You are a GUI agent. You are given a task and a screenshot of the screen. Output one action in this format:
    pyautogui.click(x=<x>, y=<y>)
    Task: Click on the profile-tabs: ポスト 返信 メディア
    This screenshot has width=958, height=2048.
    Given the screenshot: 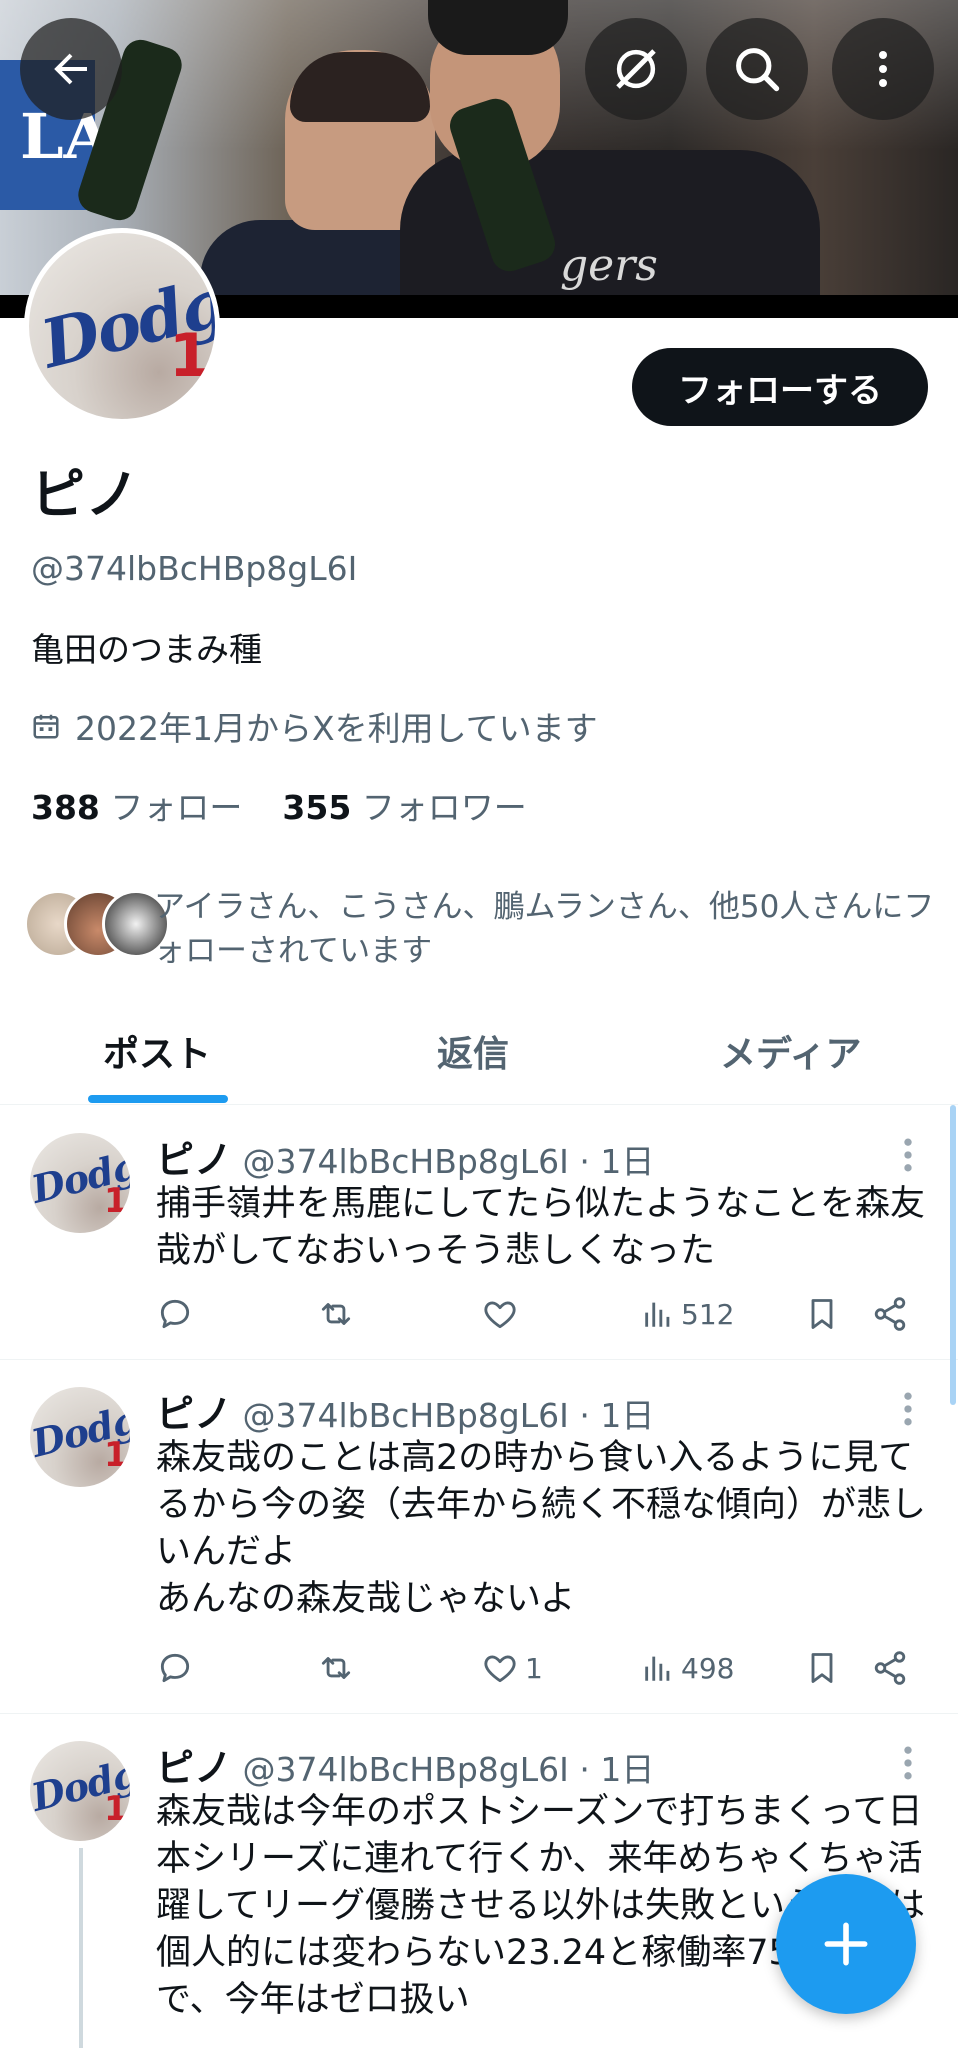 What is the action you would take?
    pyautogui.click(x=479, y=1057)
    